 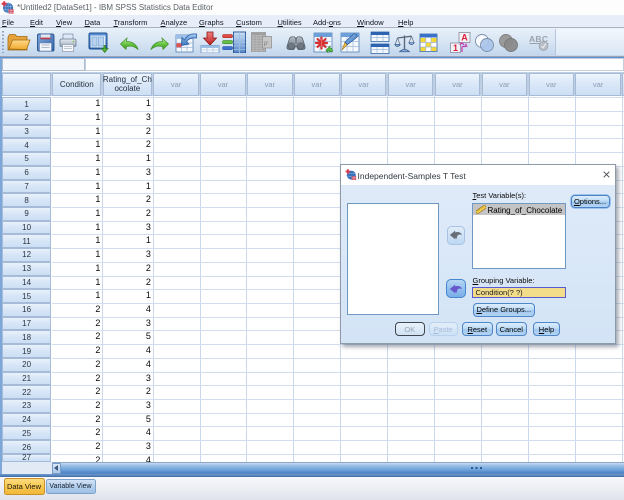 What do you see at coordinates (455, 47) in the screenshot?
I see `svg-text: 1` at bounding box center [455, 47].